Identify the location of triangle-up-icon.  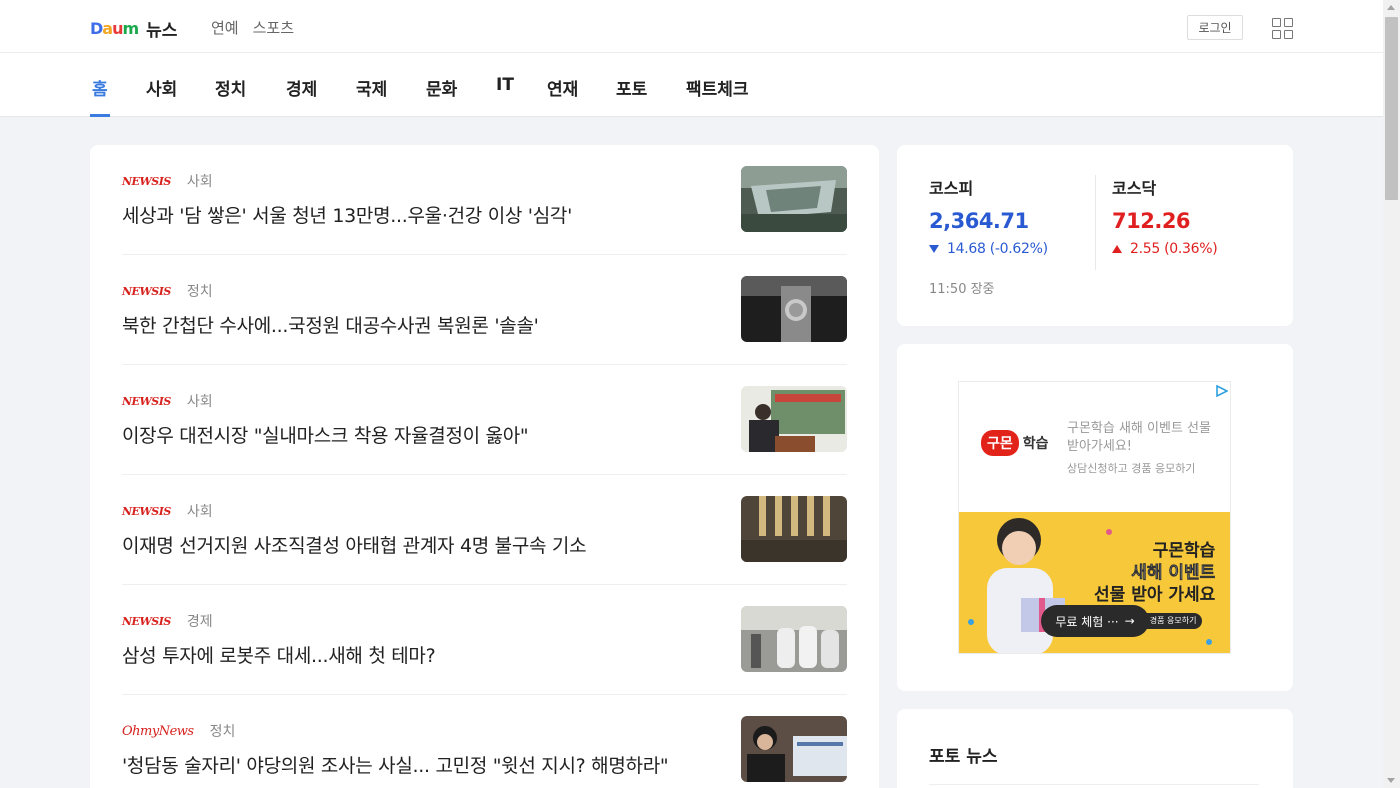
(1117, 249).